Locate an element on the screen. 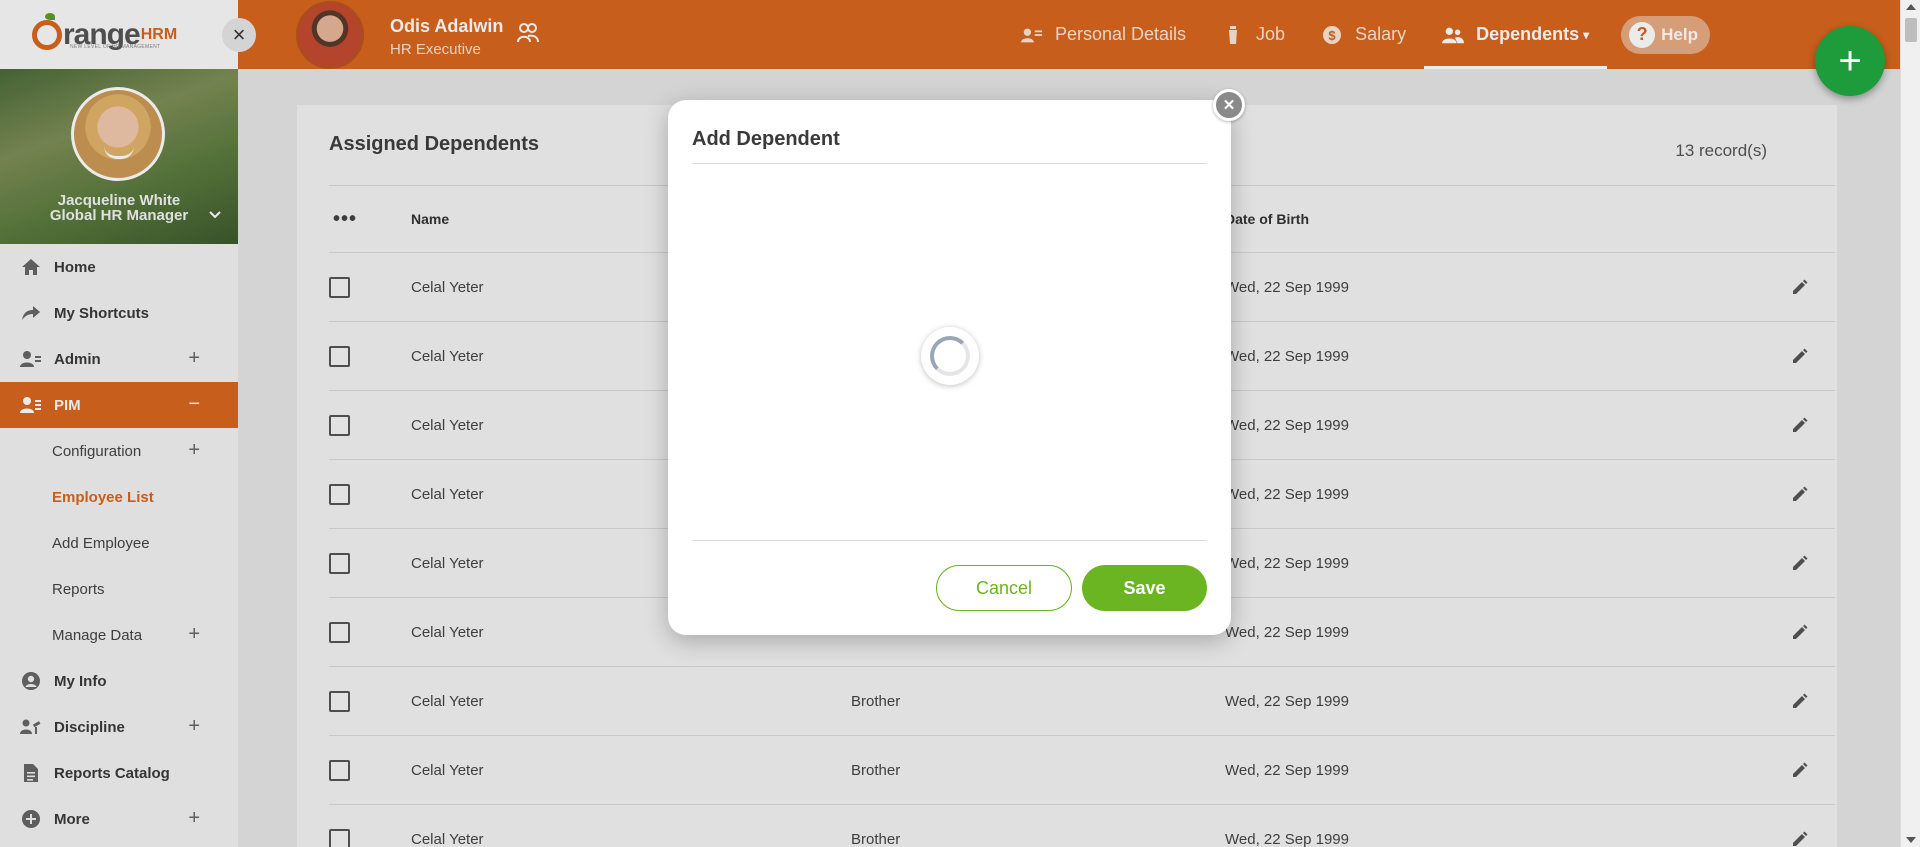 The height and width of the screenshot is (847, 1920). collapse-minus-icon: − is located at coordinates (194, 404).